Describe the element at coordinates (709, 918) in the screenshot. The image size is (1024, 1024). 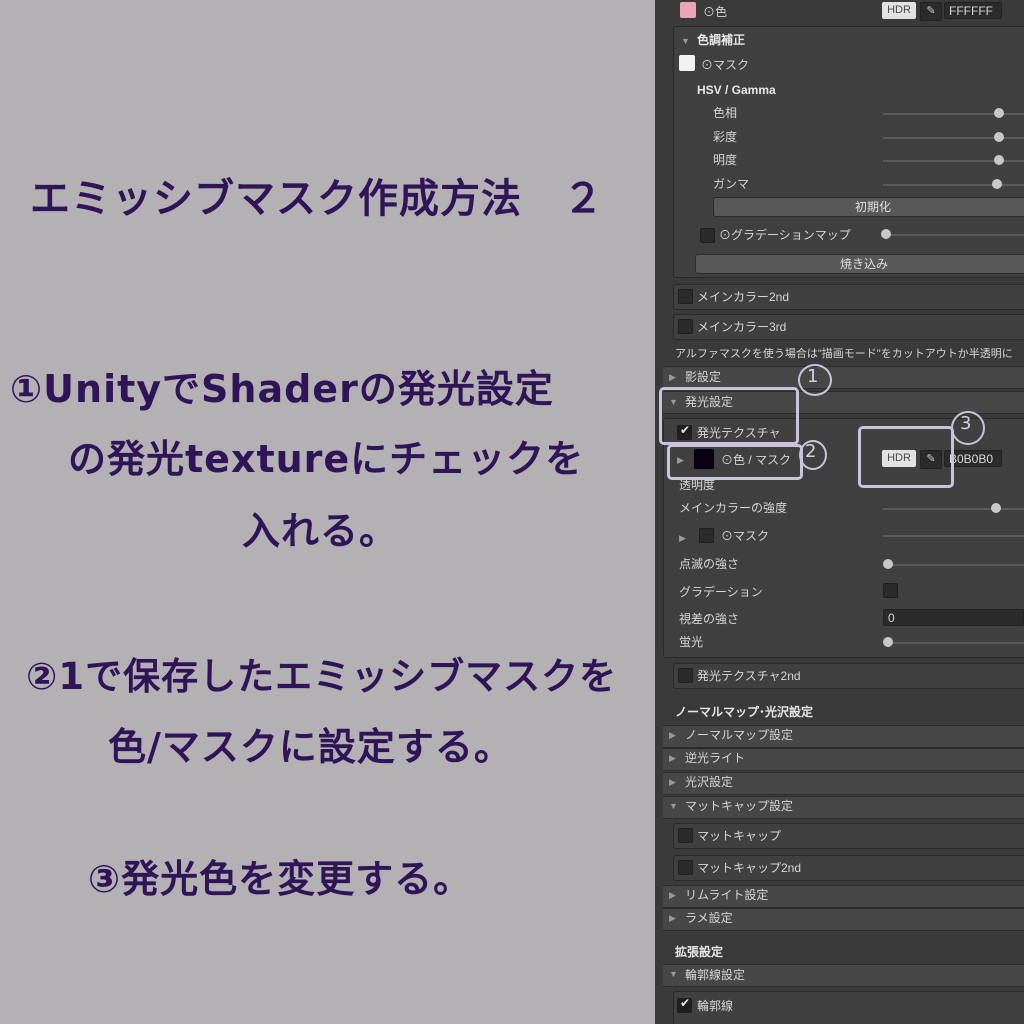
I see `glitter-label: ラメ設定` at that location.